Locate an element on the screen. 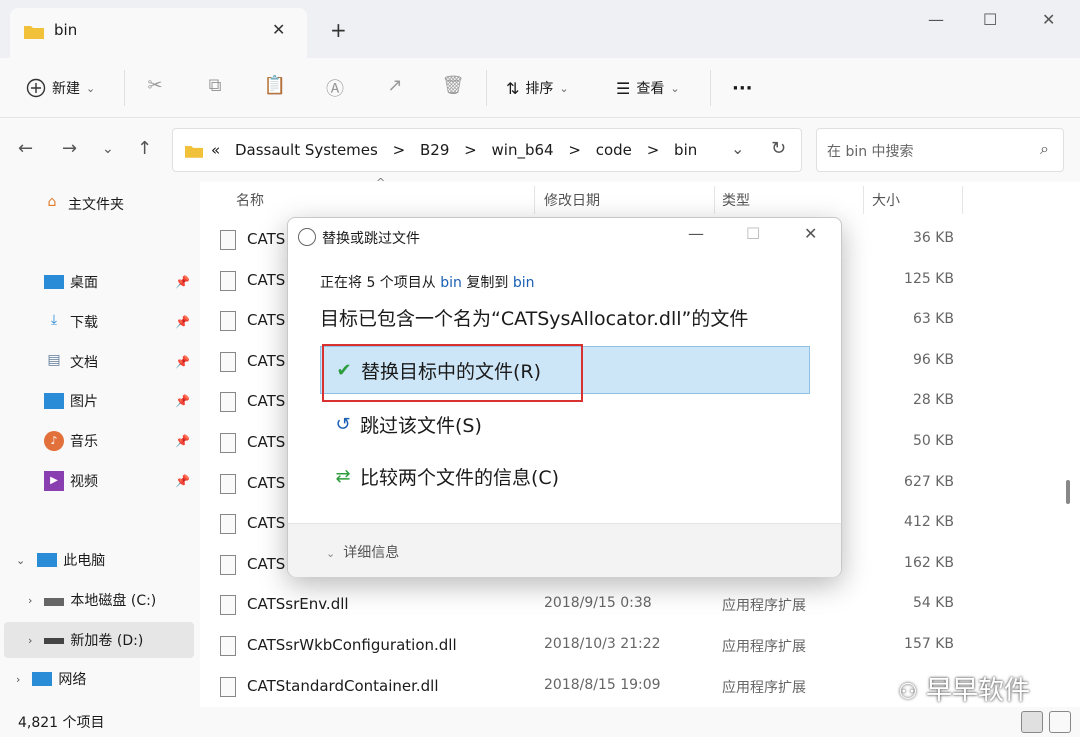 Image resolution: width=1080 pixels, height=737 pixels. breadcrumb-item: bin is located at coordinates (685, 150).